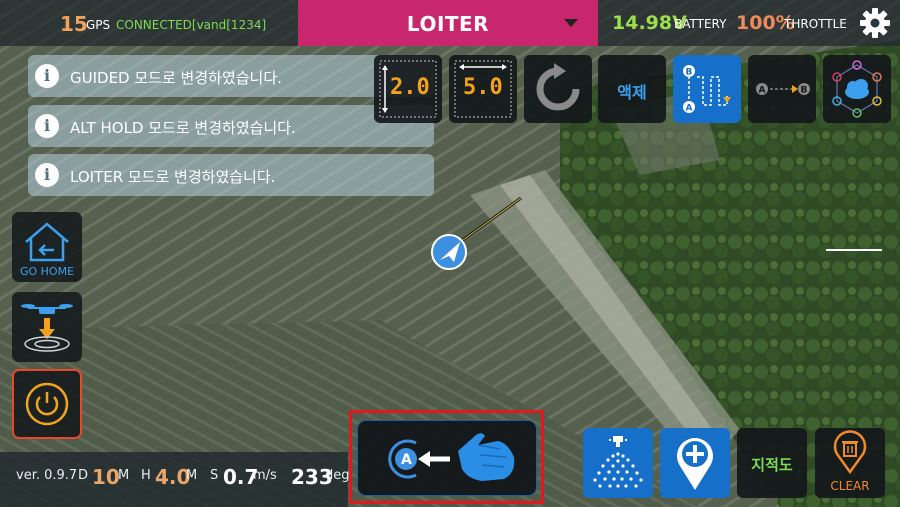  I want to click on cloud-sync-button, so click(857, 89).